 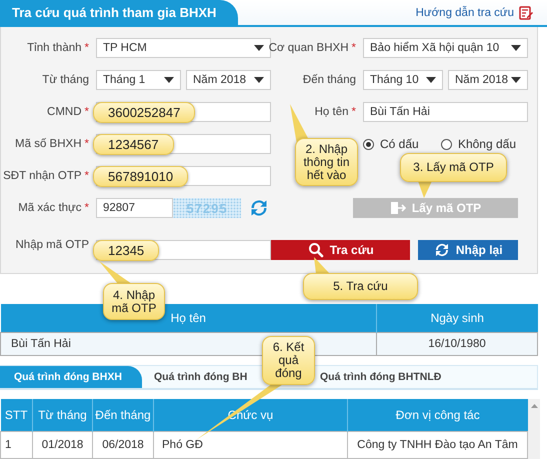 I want to click on table-cell: Phó GĐ, so click(x=251, y=445).